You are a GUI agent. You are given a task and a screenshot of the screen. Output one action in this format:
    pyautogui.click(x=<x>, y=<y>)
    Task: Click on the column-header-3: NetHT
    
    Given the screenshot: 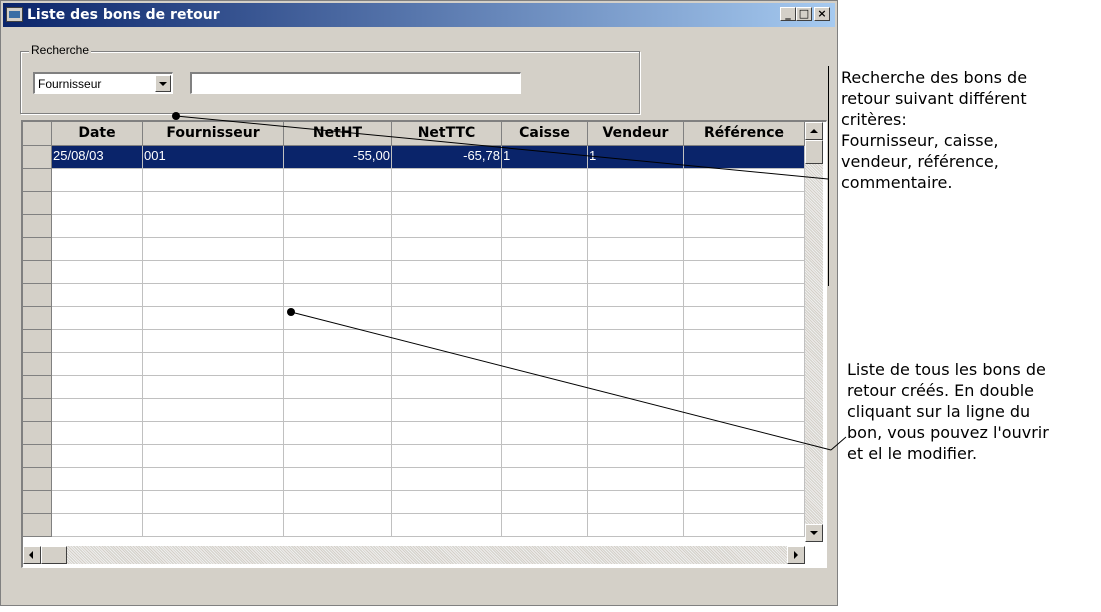 What is the action you would take?
    pyautogui.click(x=338, y=134)
    